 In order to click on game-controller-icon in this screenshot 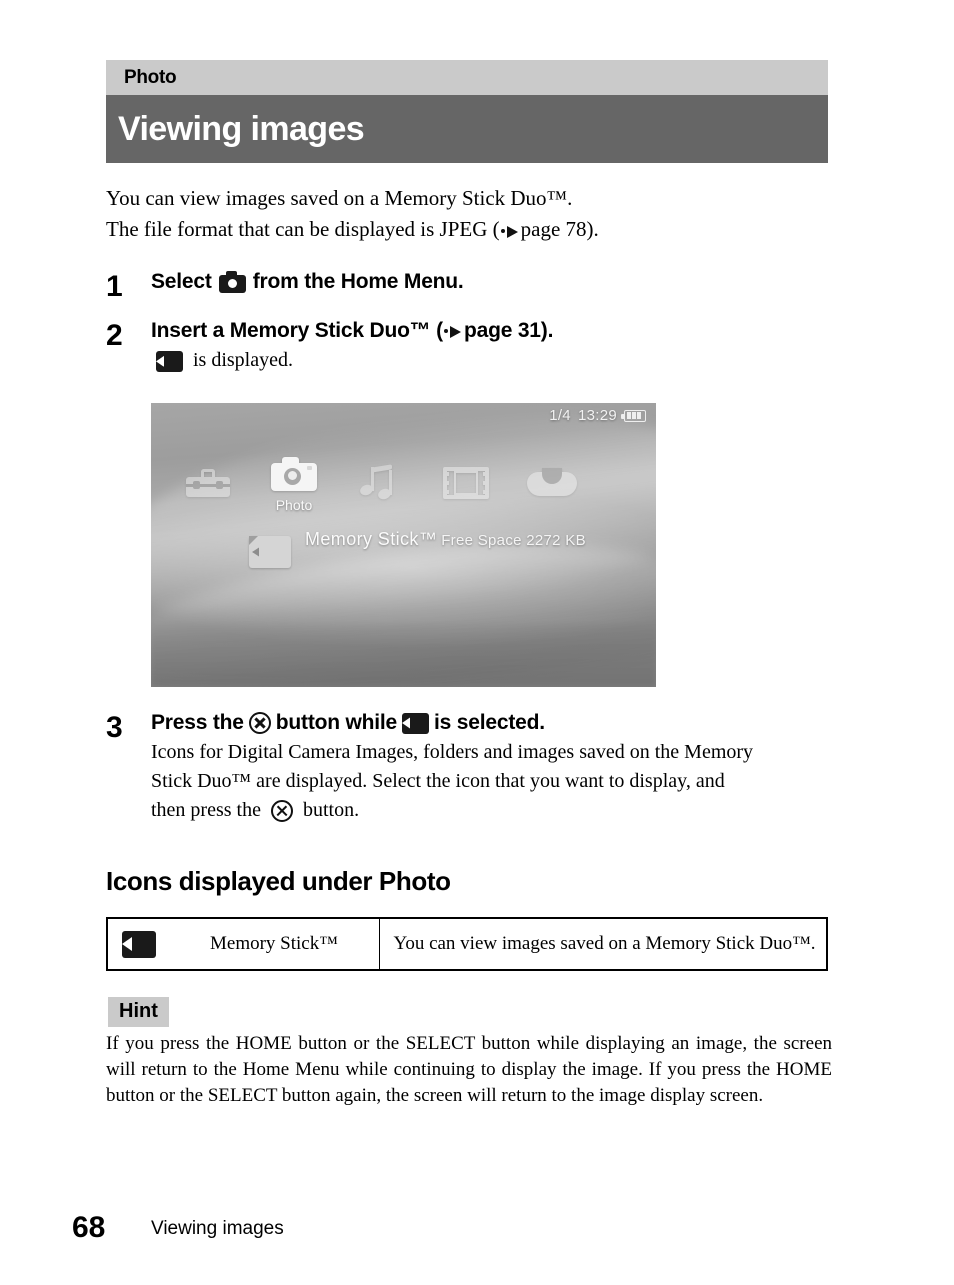, I will do `click(552, 483)`.